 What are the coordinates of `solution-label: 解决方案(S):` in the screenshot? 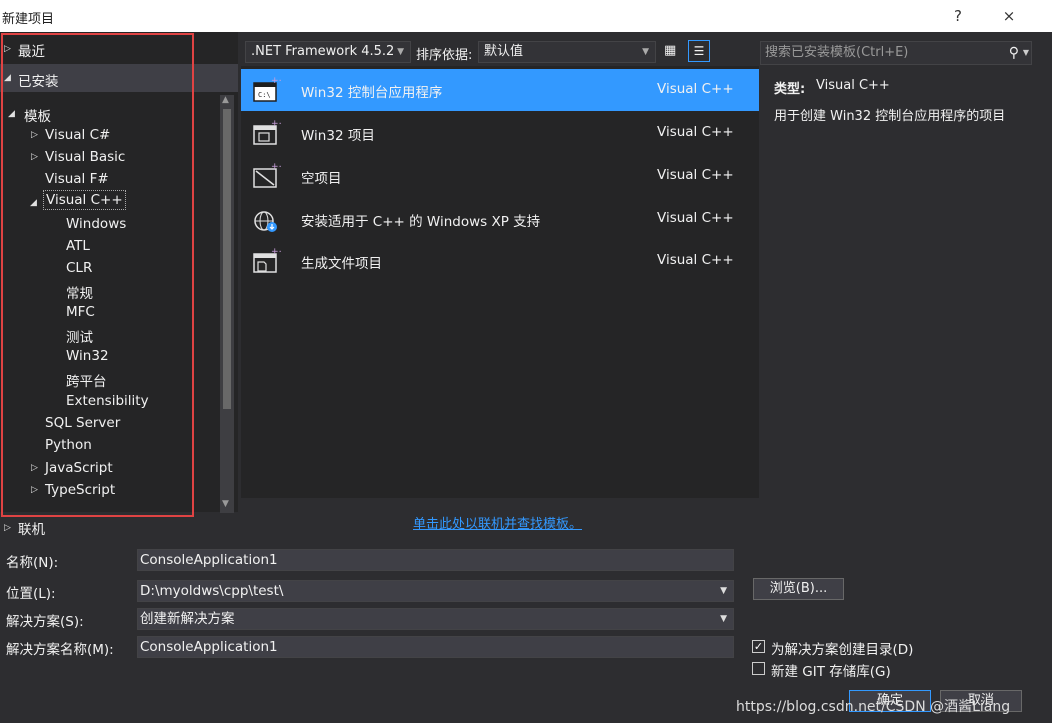 It's located at (45, 622).